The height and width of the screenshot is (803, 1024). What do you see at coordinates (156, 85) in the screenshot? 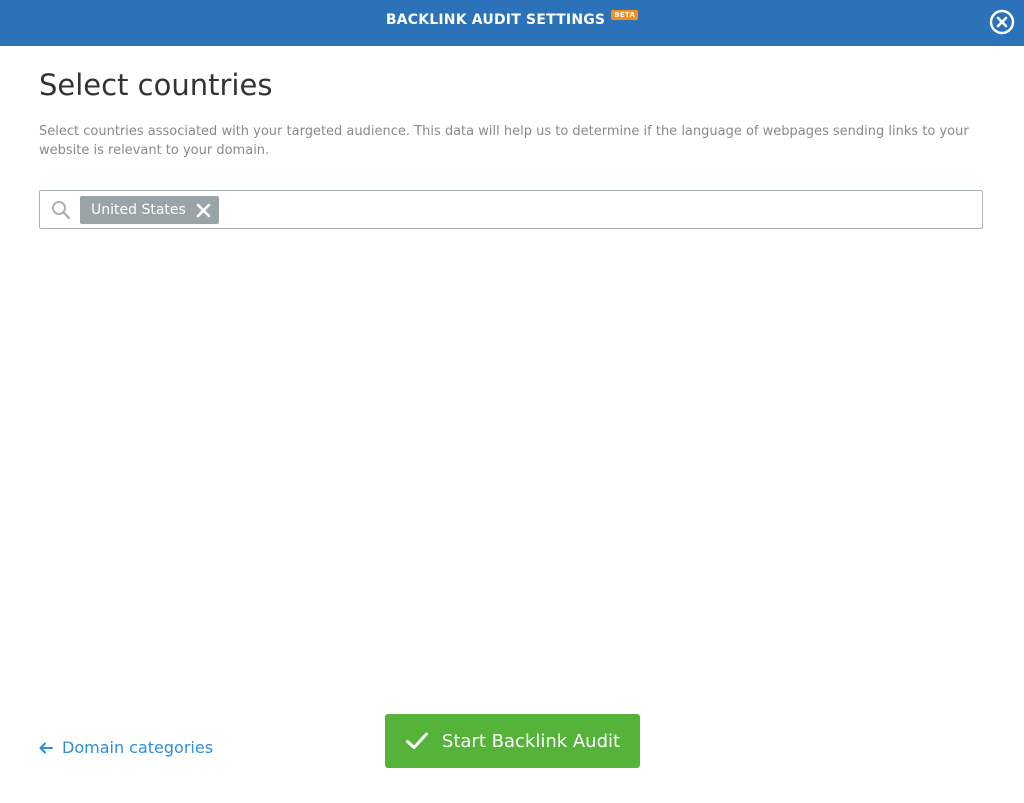
I see `page-title: Select countries` at bounding box center [156, 85].